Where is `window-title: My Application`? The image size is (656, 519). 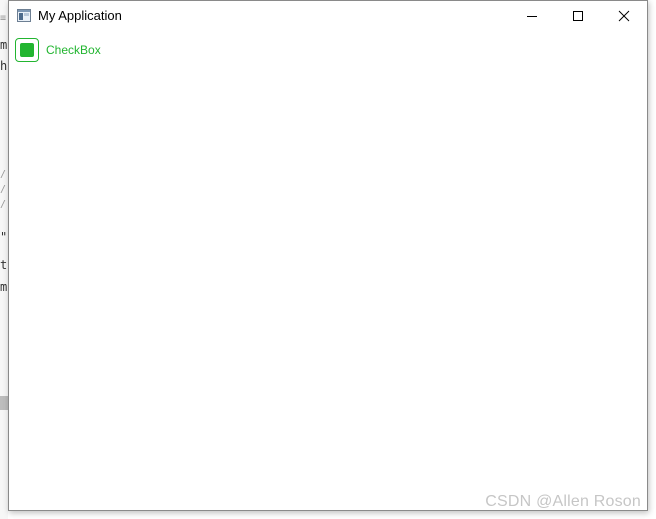
window-title: My Application is located at coordinates (80, 15).